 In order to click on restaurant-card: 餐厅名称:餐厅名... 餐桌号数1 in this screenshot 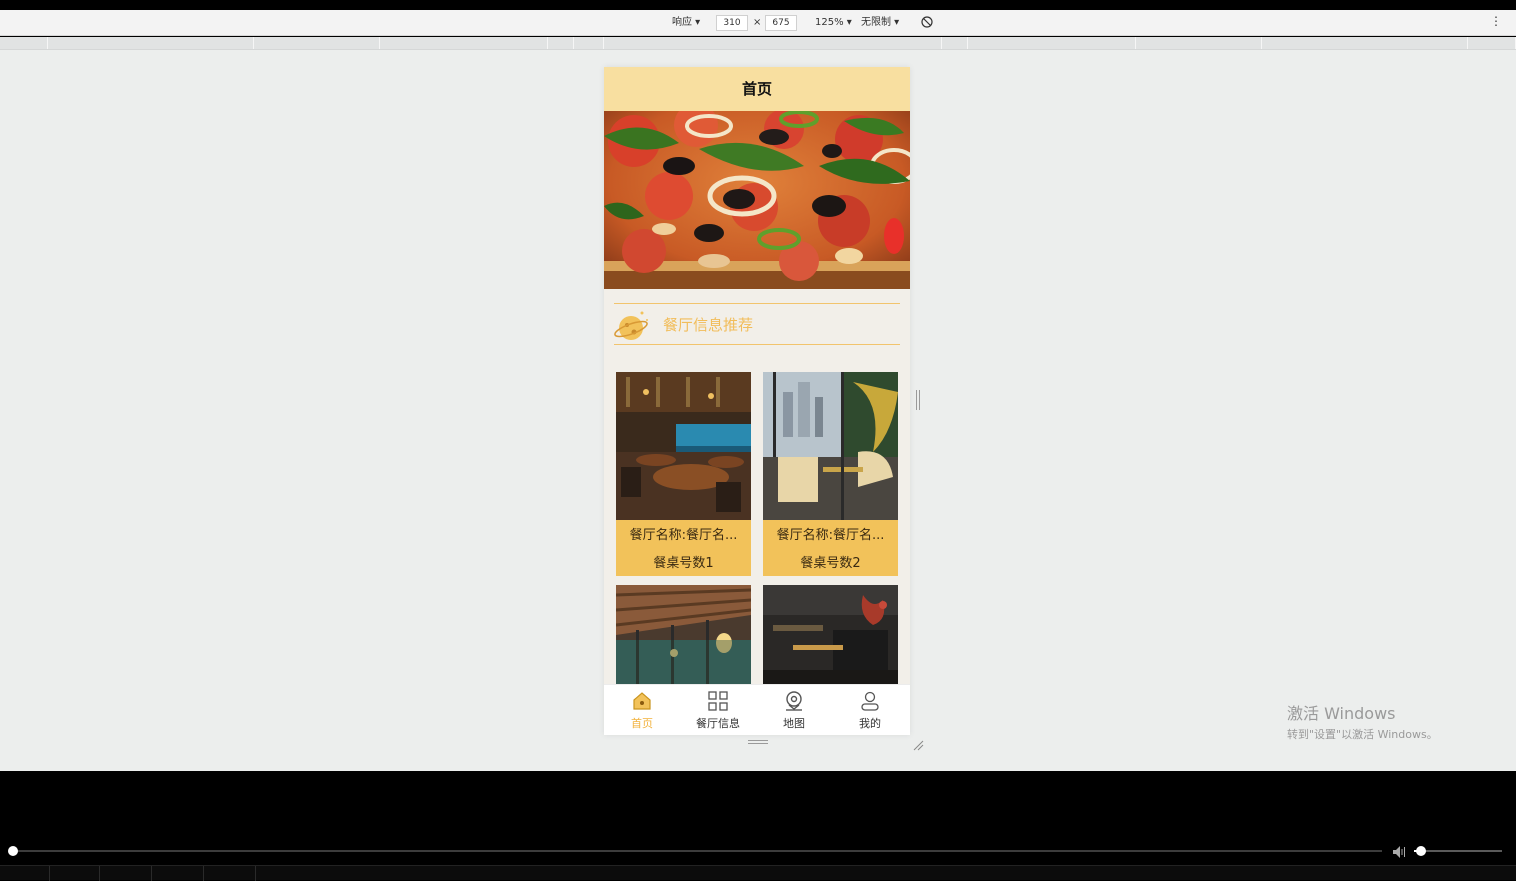, I will do `click(683, 474)`.